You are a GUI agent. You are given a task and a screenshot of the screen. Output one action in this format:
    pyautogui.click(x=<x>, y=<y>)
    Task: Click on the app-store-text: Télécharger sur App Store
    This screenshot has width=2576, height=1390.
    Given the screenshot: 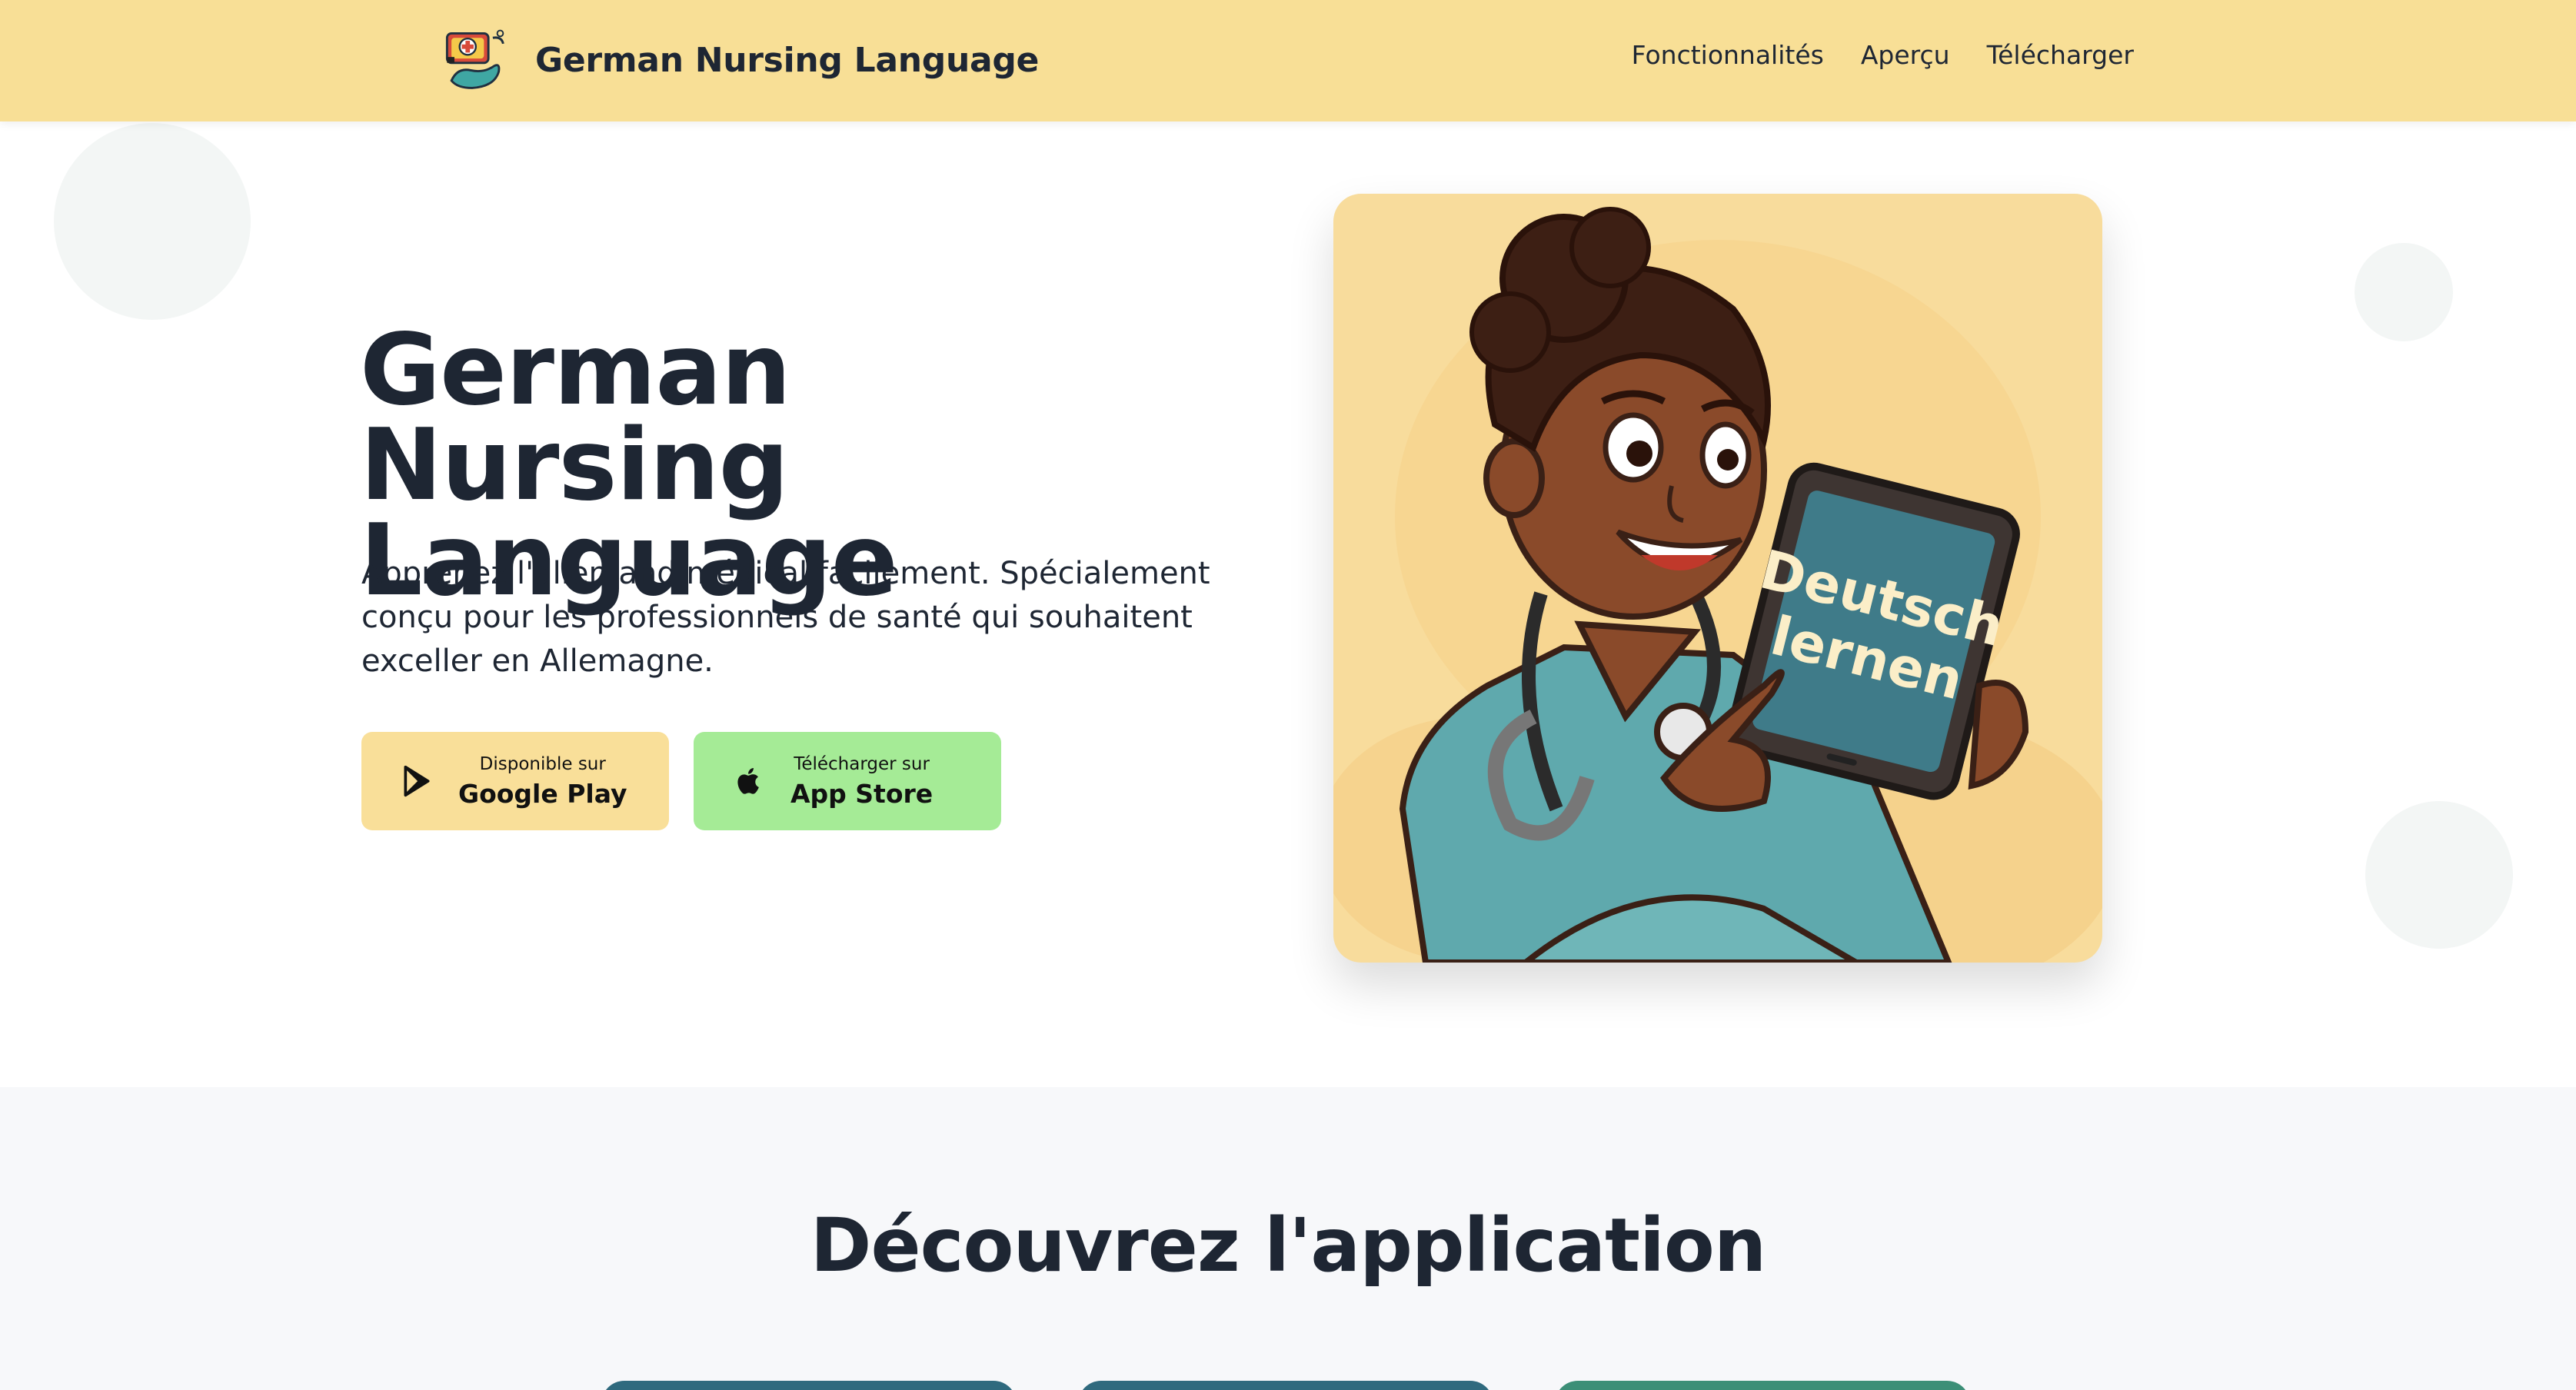 What is the action you would take?
    pyautogui.click(x=861, y=781)
    